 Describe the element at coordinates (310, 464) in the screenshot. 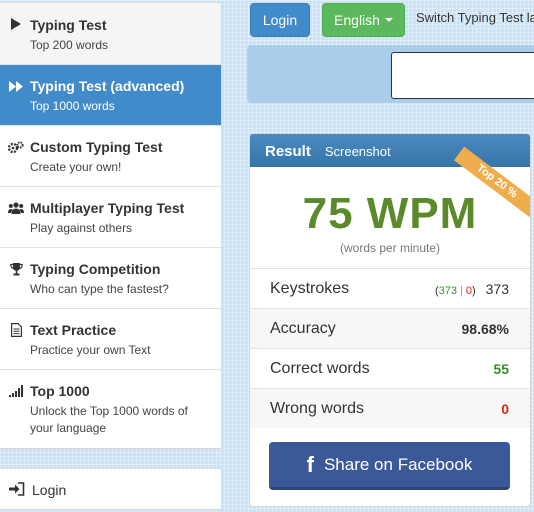

I see `facebook-icon: f` at that location.